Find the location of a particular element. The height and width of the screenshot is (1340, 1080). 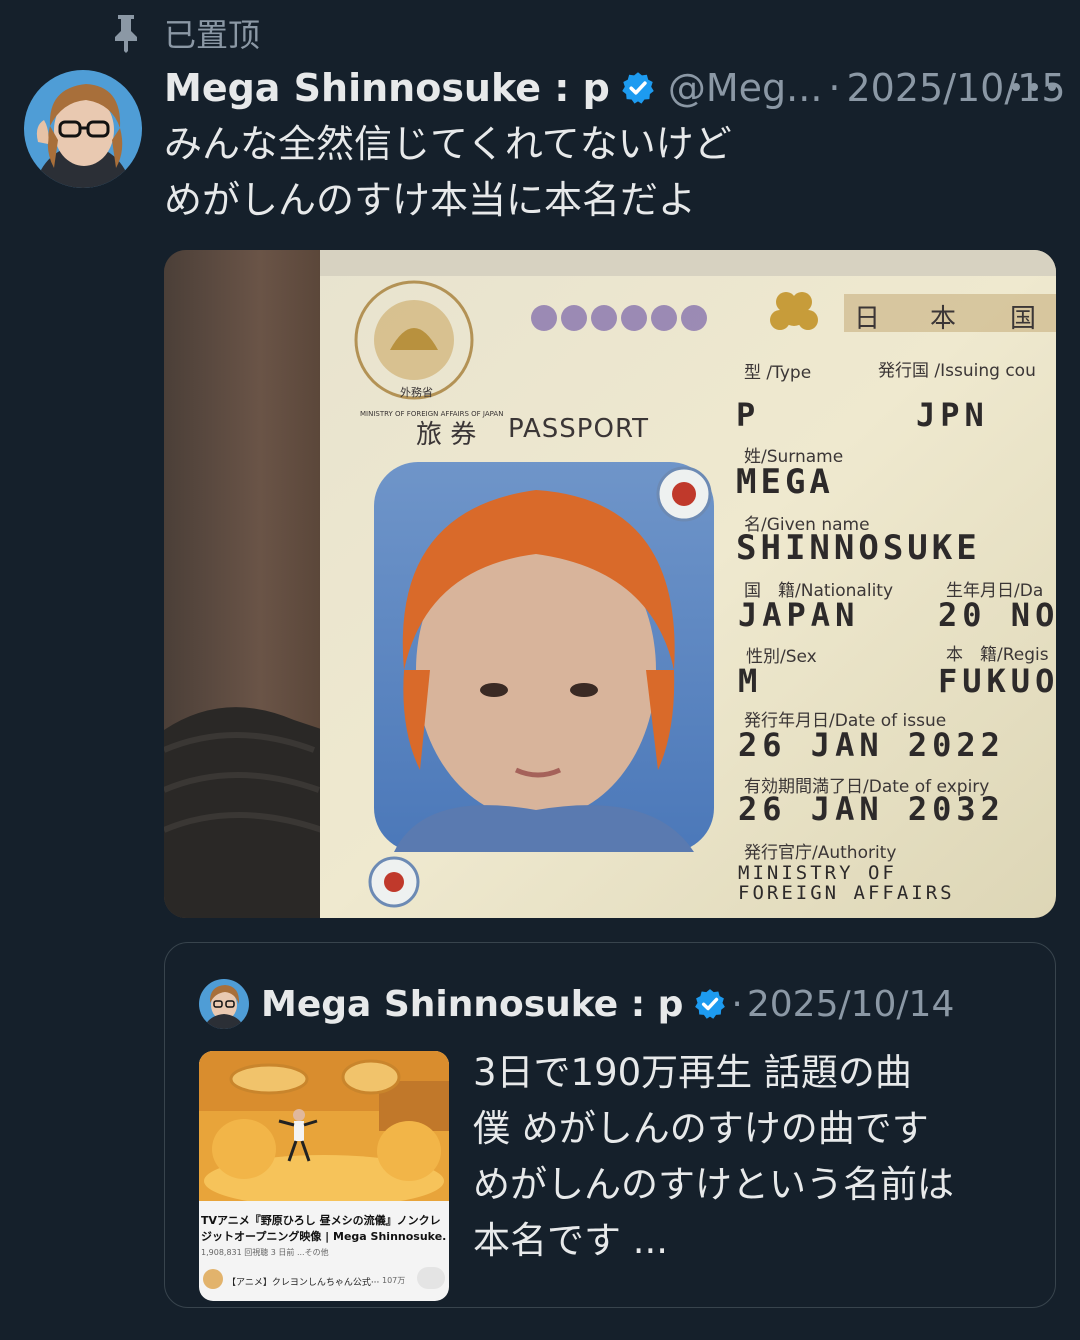

passport-issuing-label: 発行国 /Issuing cou is located at coordinates (957, 371).